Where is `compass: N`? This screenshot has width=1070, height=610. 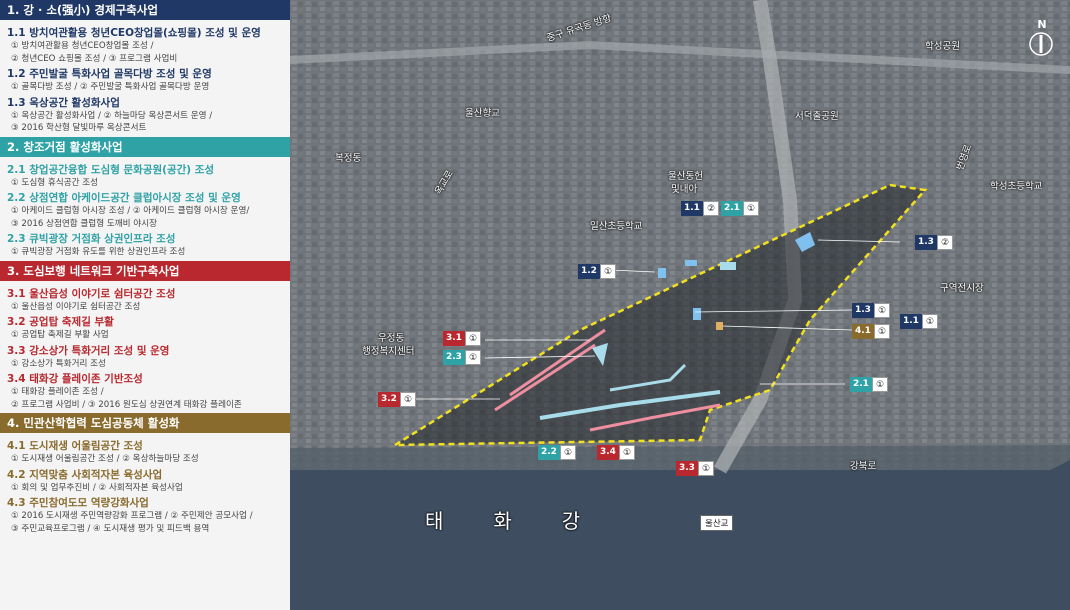 compass: N is located at coordinates (1042, 38).